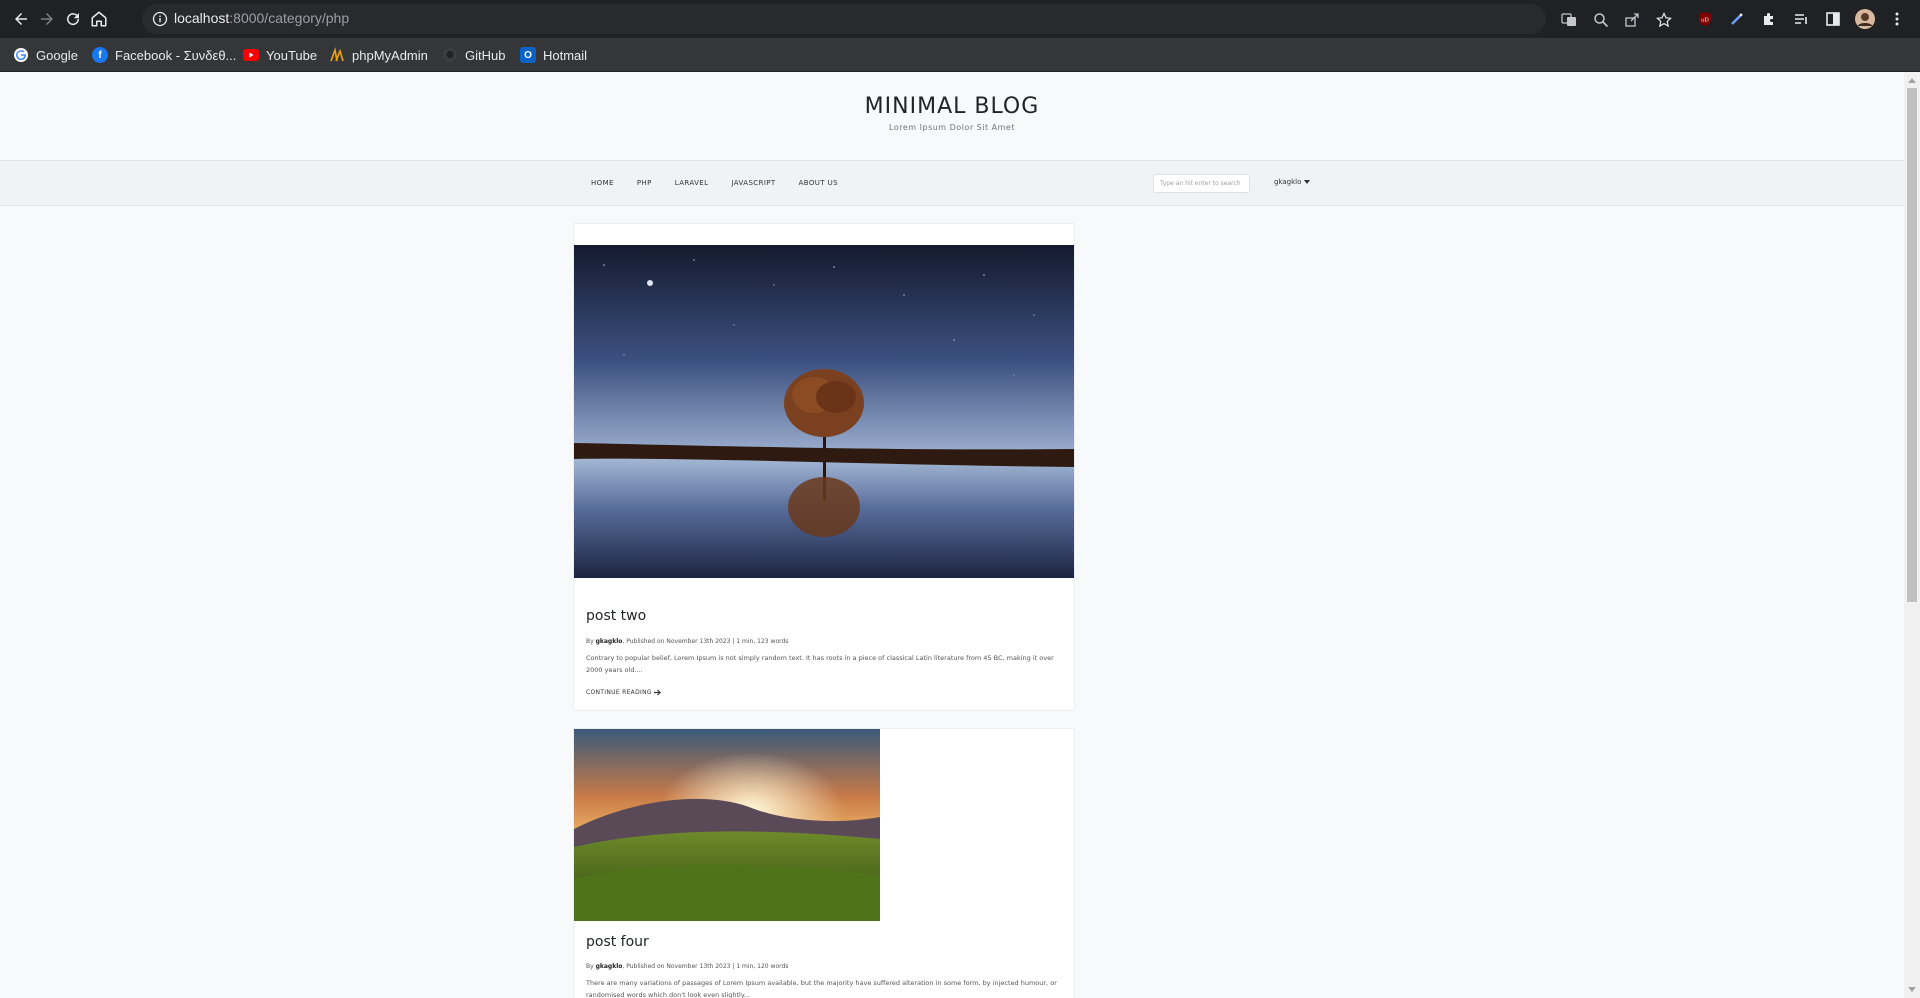 The height and width of the screenshot is (998, 1920). I want to click on bookmark-github: GitHub, so click(473, 55).